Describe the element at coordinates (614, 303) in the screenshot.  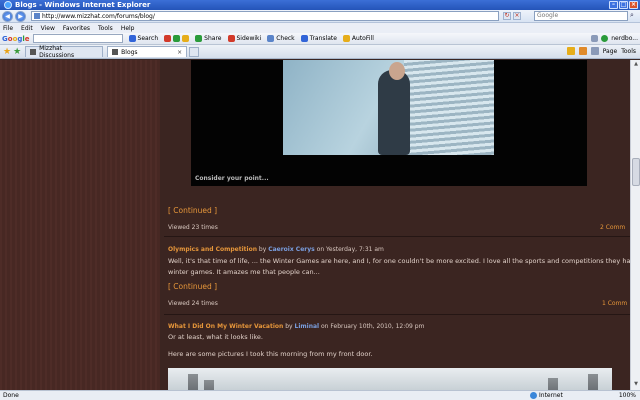
I see `comments-link: 1 Comm` at that location.